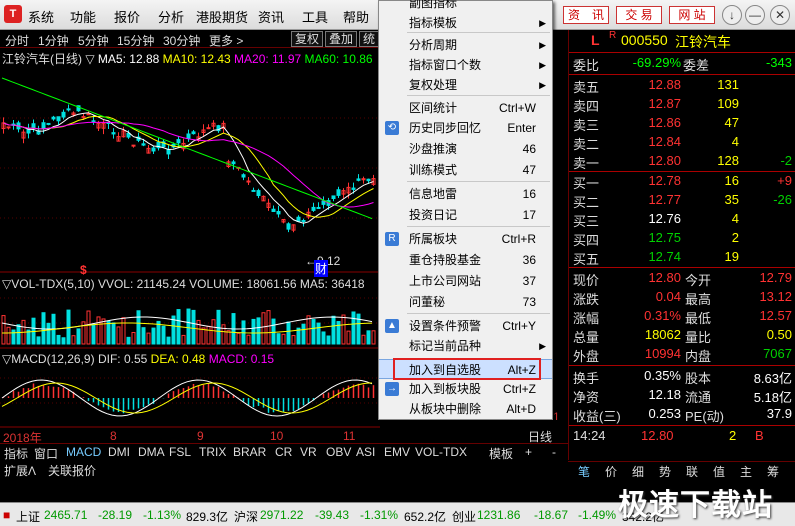  I want to click on indicator-tab: MACD, so click(83, 452).